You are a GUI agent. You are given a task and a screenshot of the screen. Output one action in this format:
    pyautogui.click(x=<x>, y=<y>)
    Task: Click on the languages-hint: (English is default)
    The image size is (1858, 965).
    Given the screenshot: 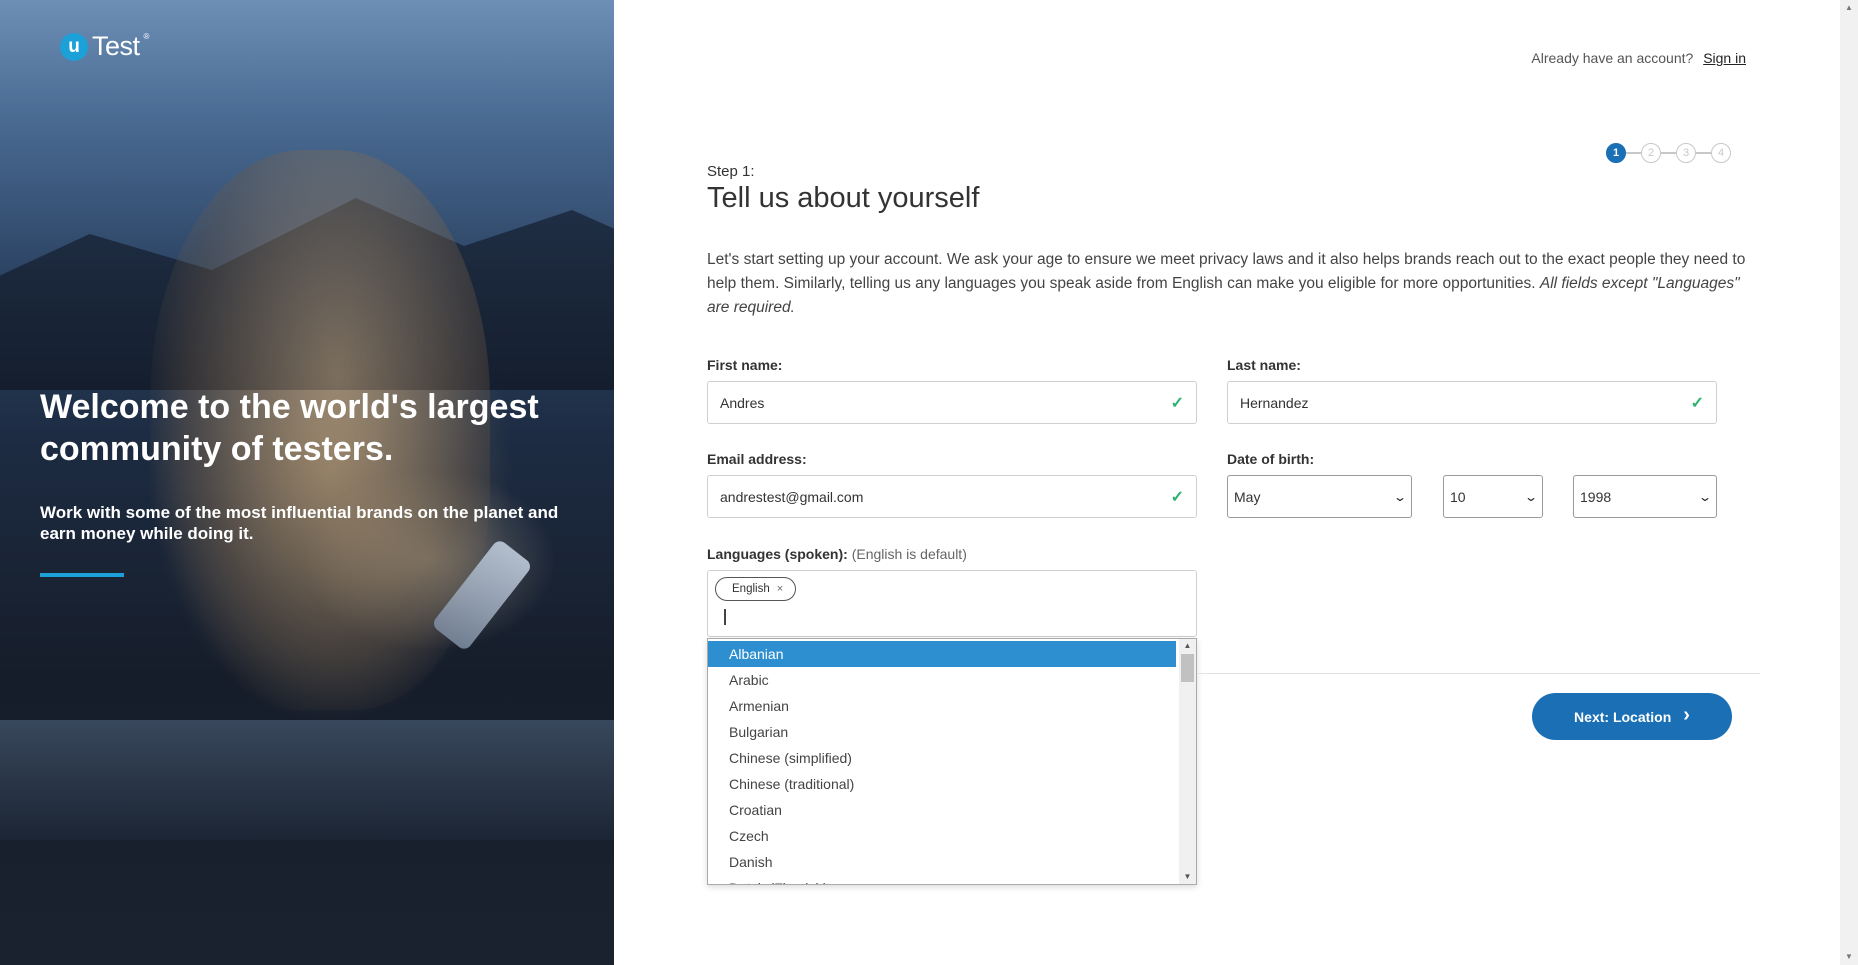 What is the action you would take?
    pyautogui.click(x=909, y=554)
    